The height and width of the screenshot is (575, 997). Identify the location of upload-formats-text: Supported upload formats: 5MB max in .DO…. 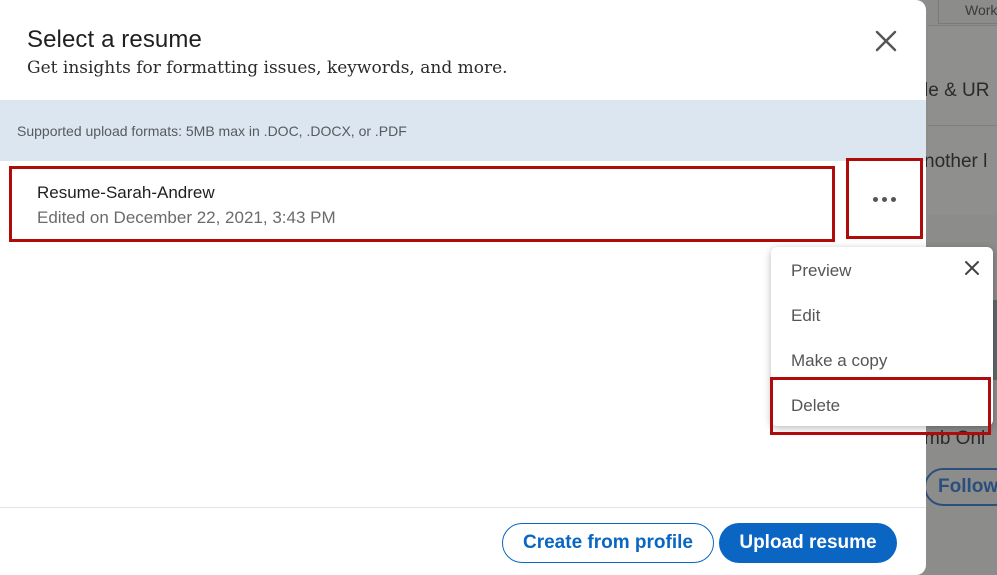
(212, 131).